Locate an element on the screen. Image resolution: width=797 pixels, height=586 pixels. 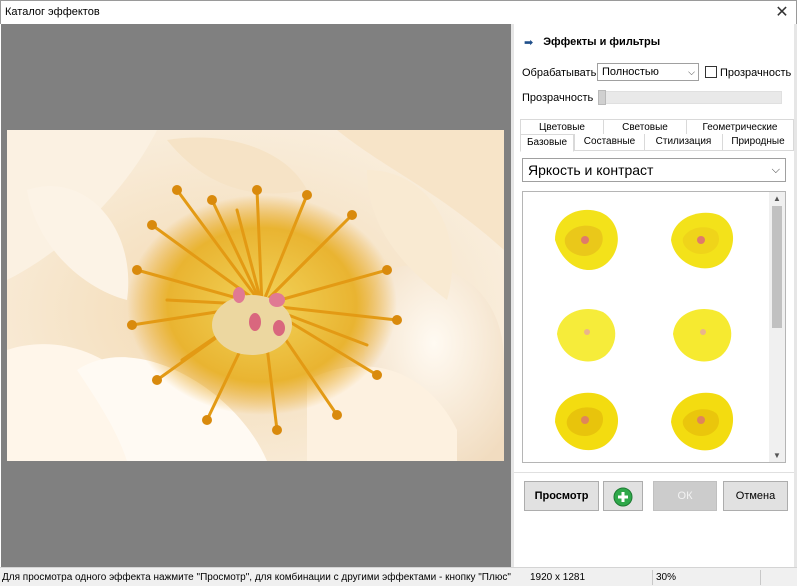
cancel-button: Отмена is located at coordinates (755, 496).